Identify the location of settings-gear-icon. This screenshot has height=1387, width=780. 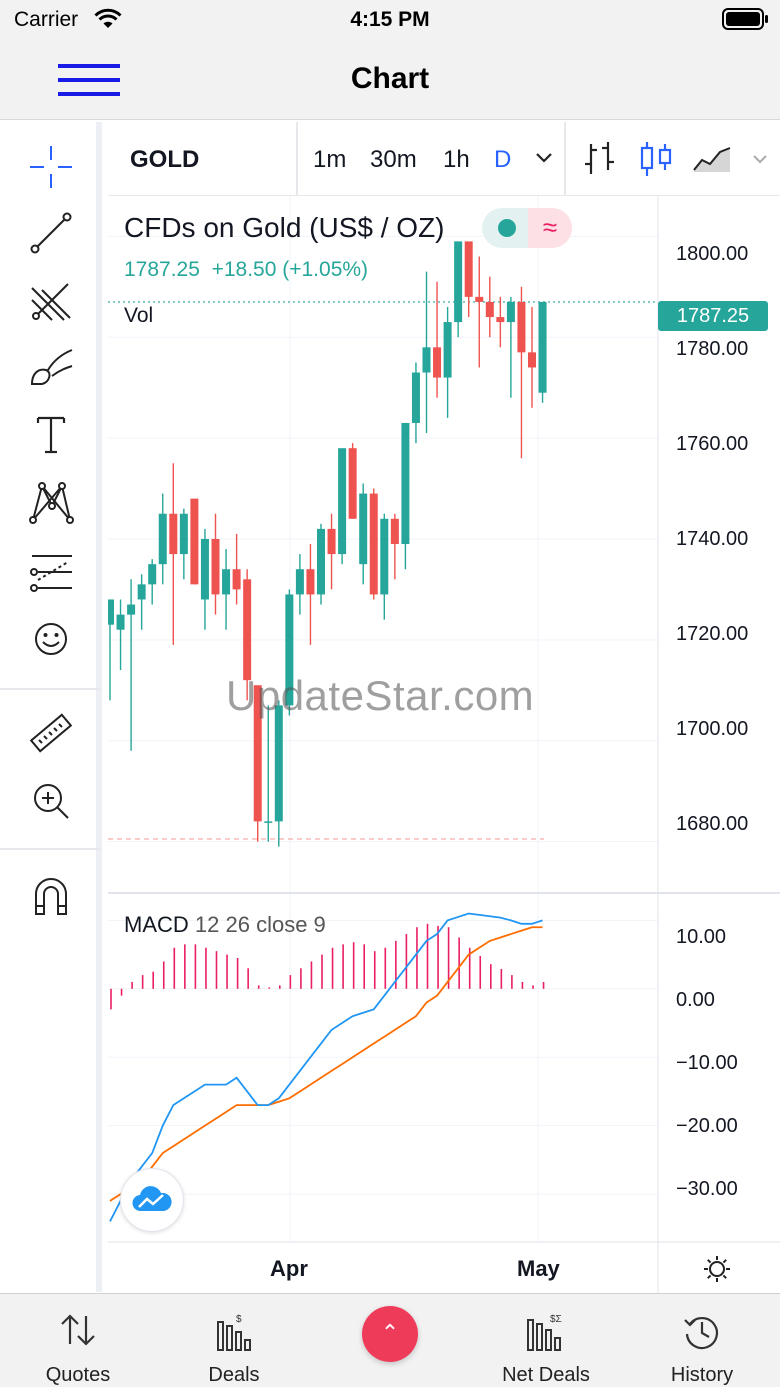
(717, 1271).